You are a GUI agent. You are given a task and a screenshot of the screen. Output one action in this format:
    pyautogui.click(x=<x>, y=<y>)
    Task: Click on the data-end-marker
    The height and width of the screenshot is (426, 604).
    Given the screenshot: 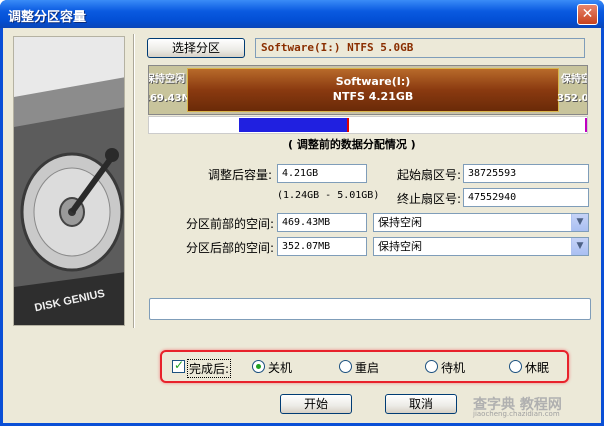 What is the action you would take?
    pyautogui.click(x=348, y=125)
    